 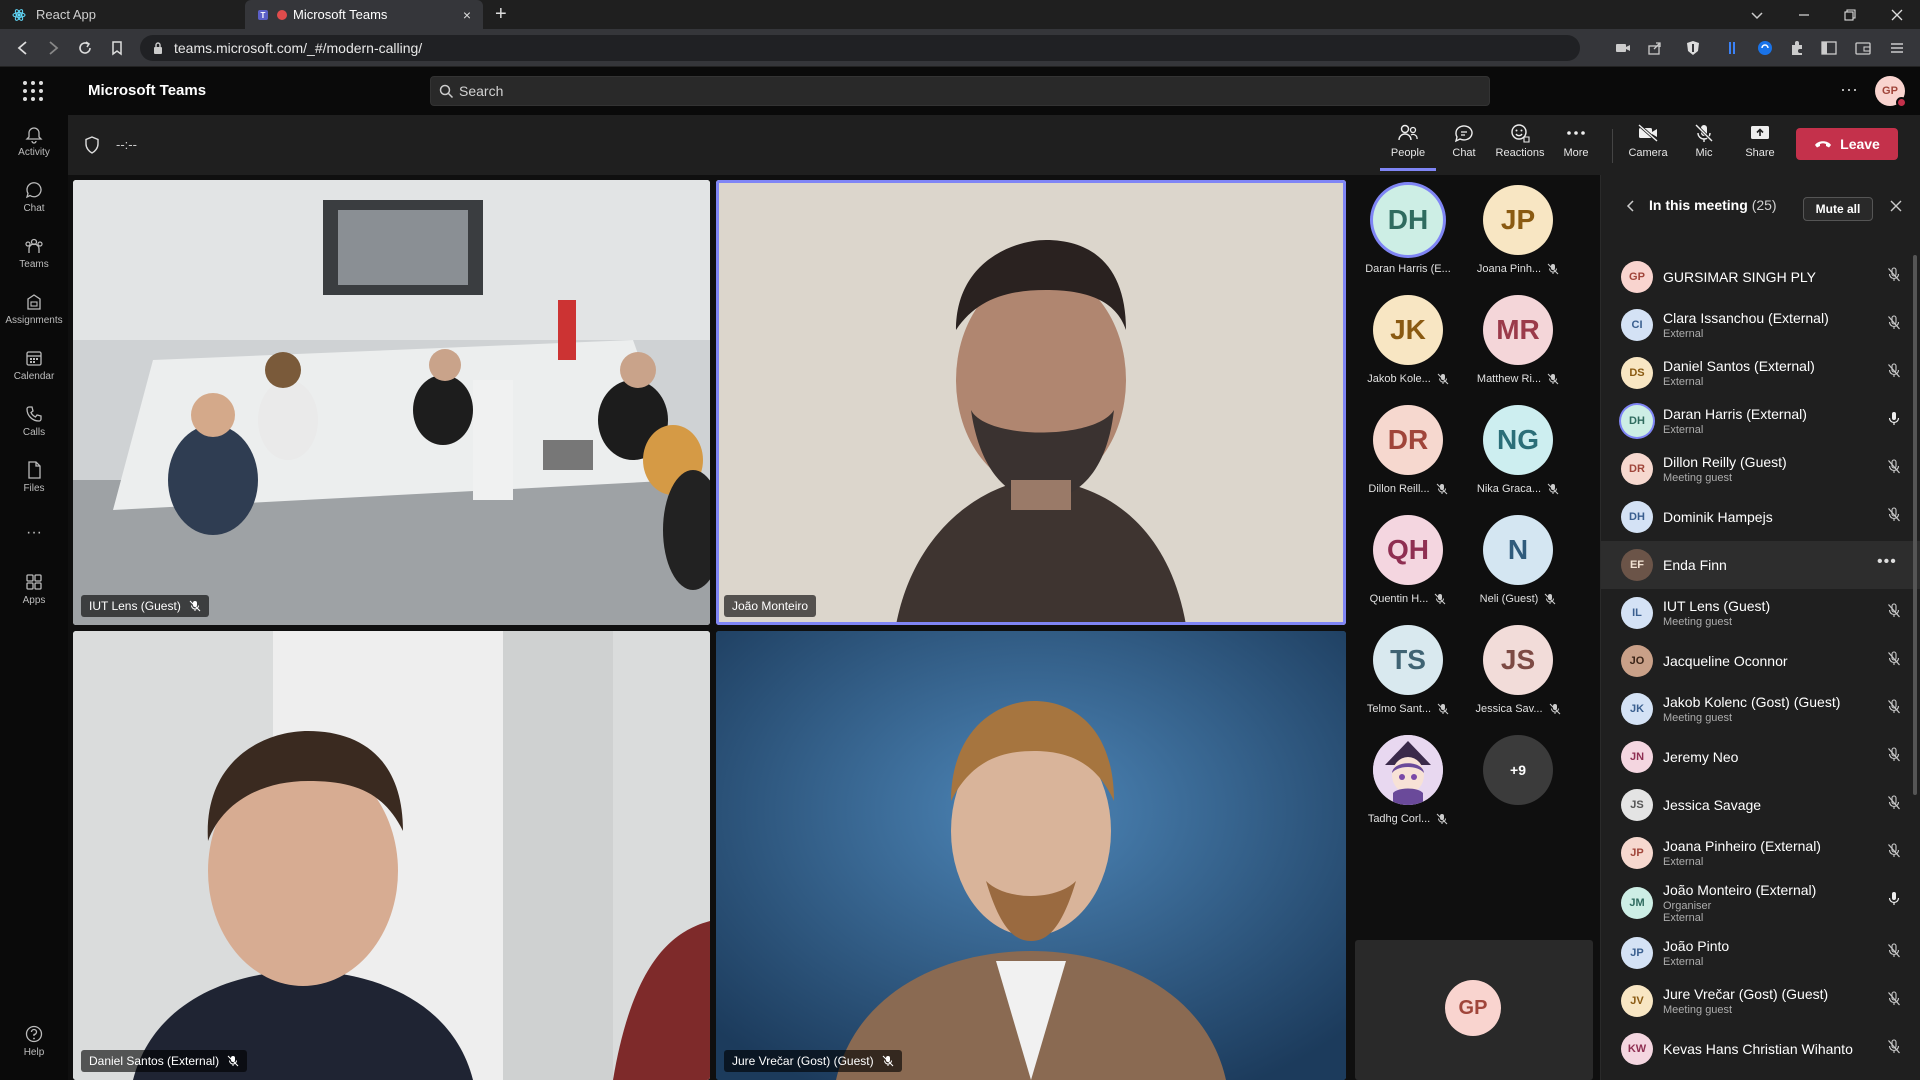 What do you see at coordinates (1648, 153) in the screenshot?
I see `camera-label: Camera` at bounding box center [1648, 153].